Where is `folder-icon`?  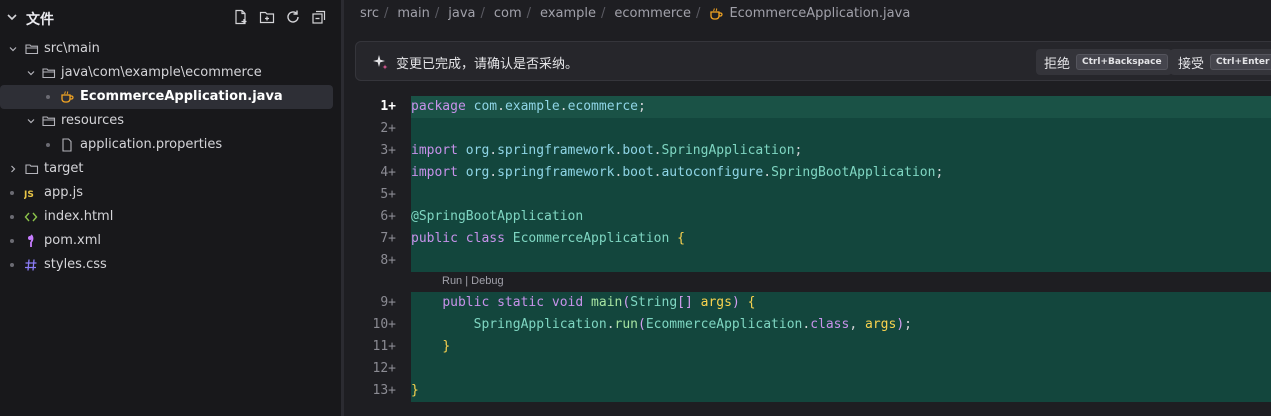 folder-icon is located at coordinates (32, 169).